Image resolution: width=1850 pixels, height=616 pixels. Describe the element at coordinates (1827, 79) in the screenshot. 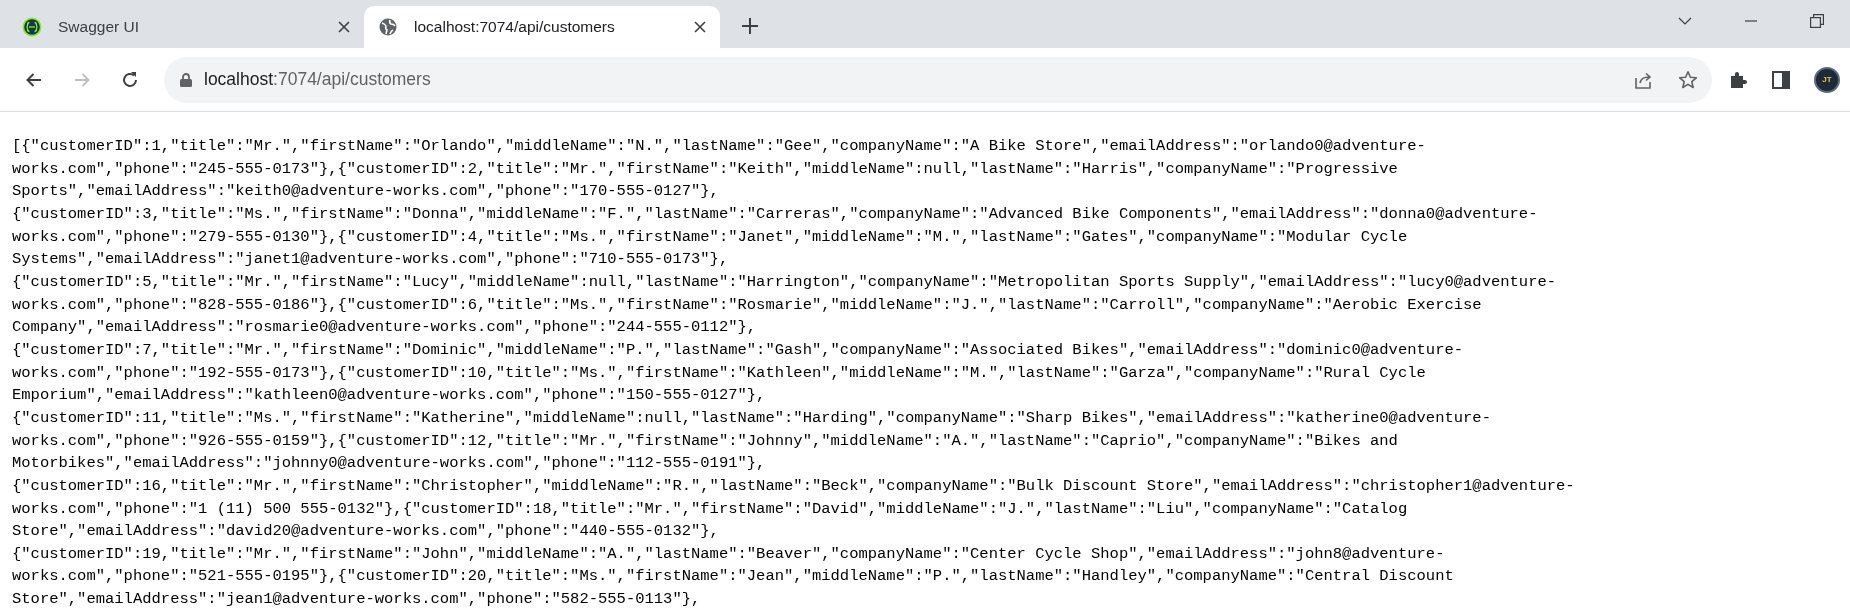

I see `profile-avatar: JT` at that location.